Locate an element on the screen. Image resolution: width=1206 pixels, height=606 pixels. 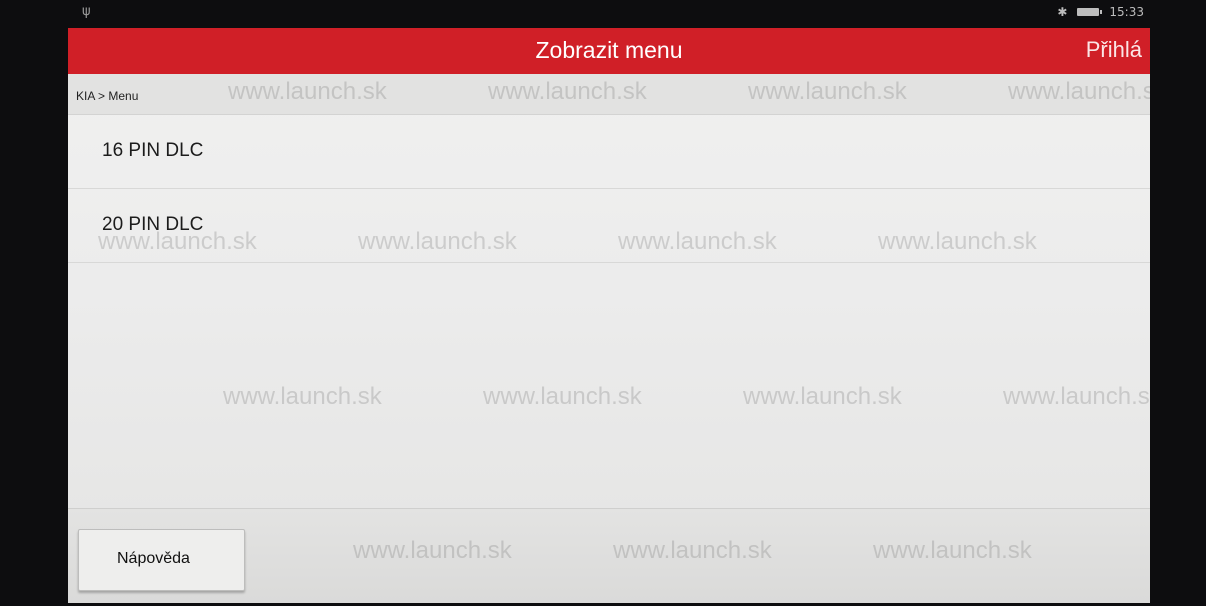
status-icons: ✱ 15:33 is located at coordinates (1100, 12).